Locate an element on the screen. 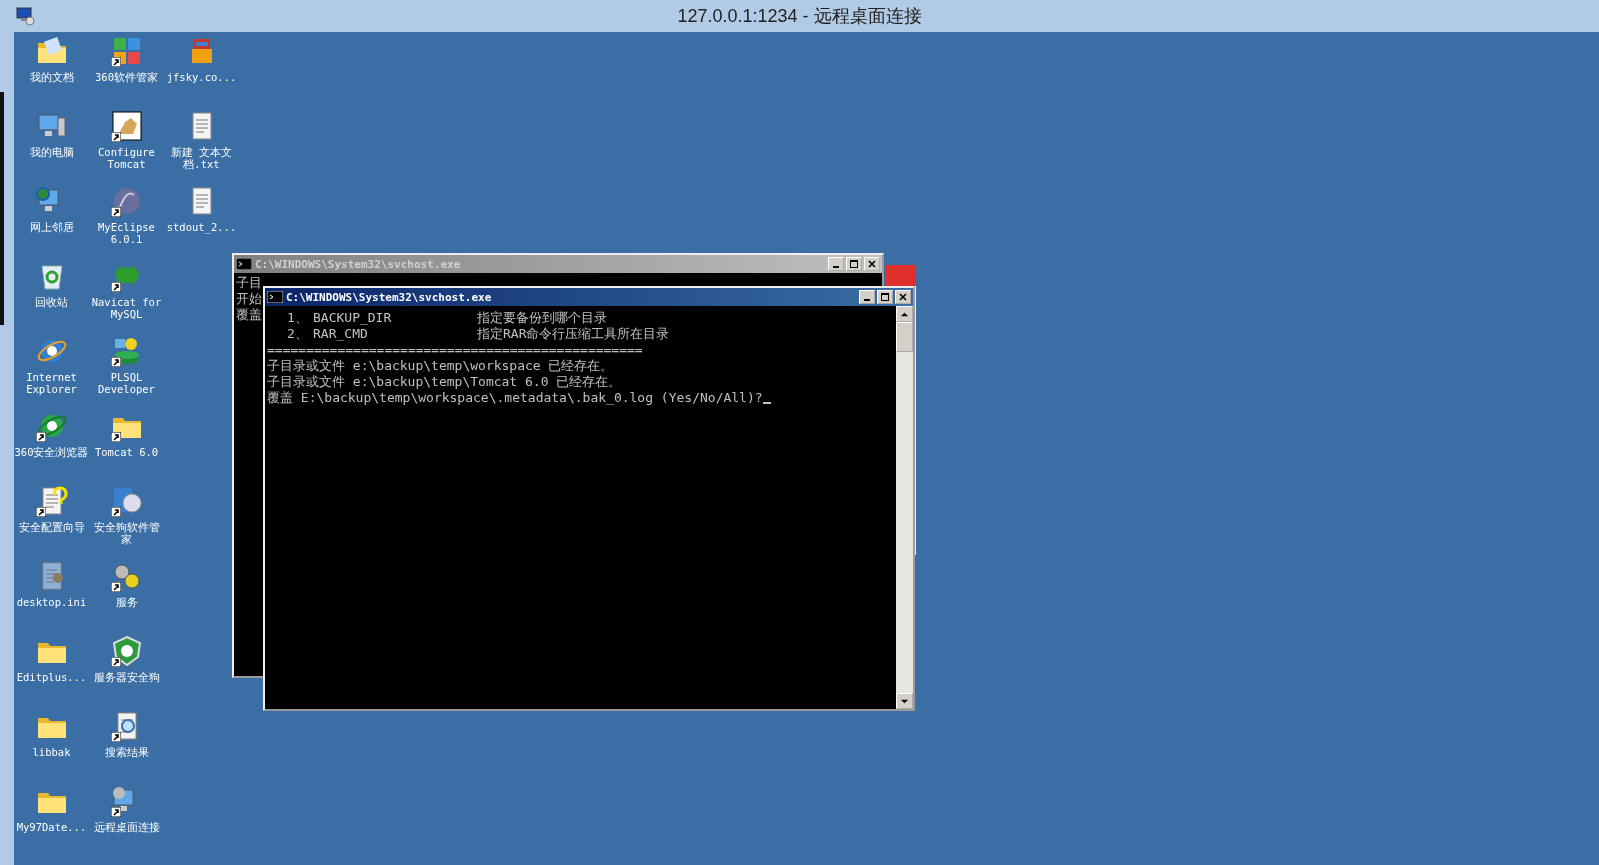 This screenshot has height=865, width=1599. console-text: 覆盖 is located at coordinates (249, 315).